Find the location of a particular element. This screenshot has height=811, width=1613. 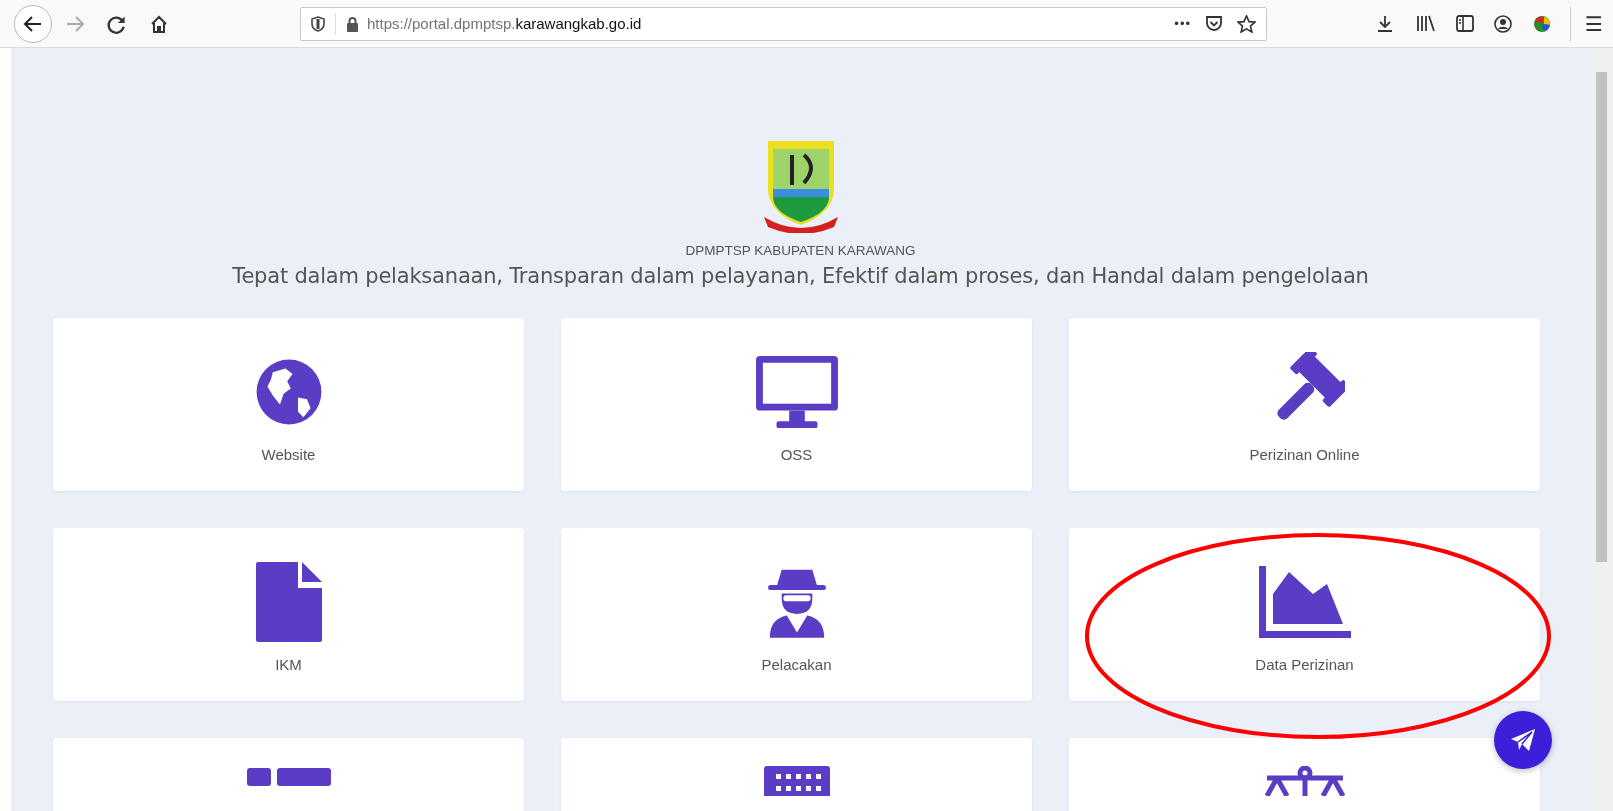

keypad-icon is located at coordinates (796, 781).